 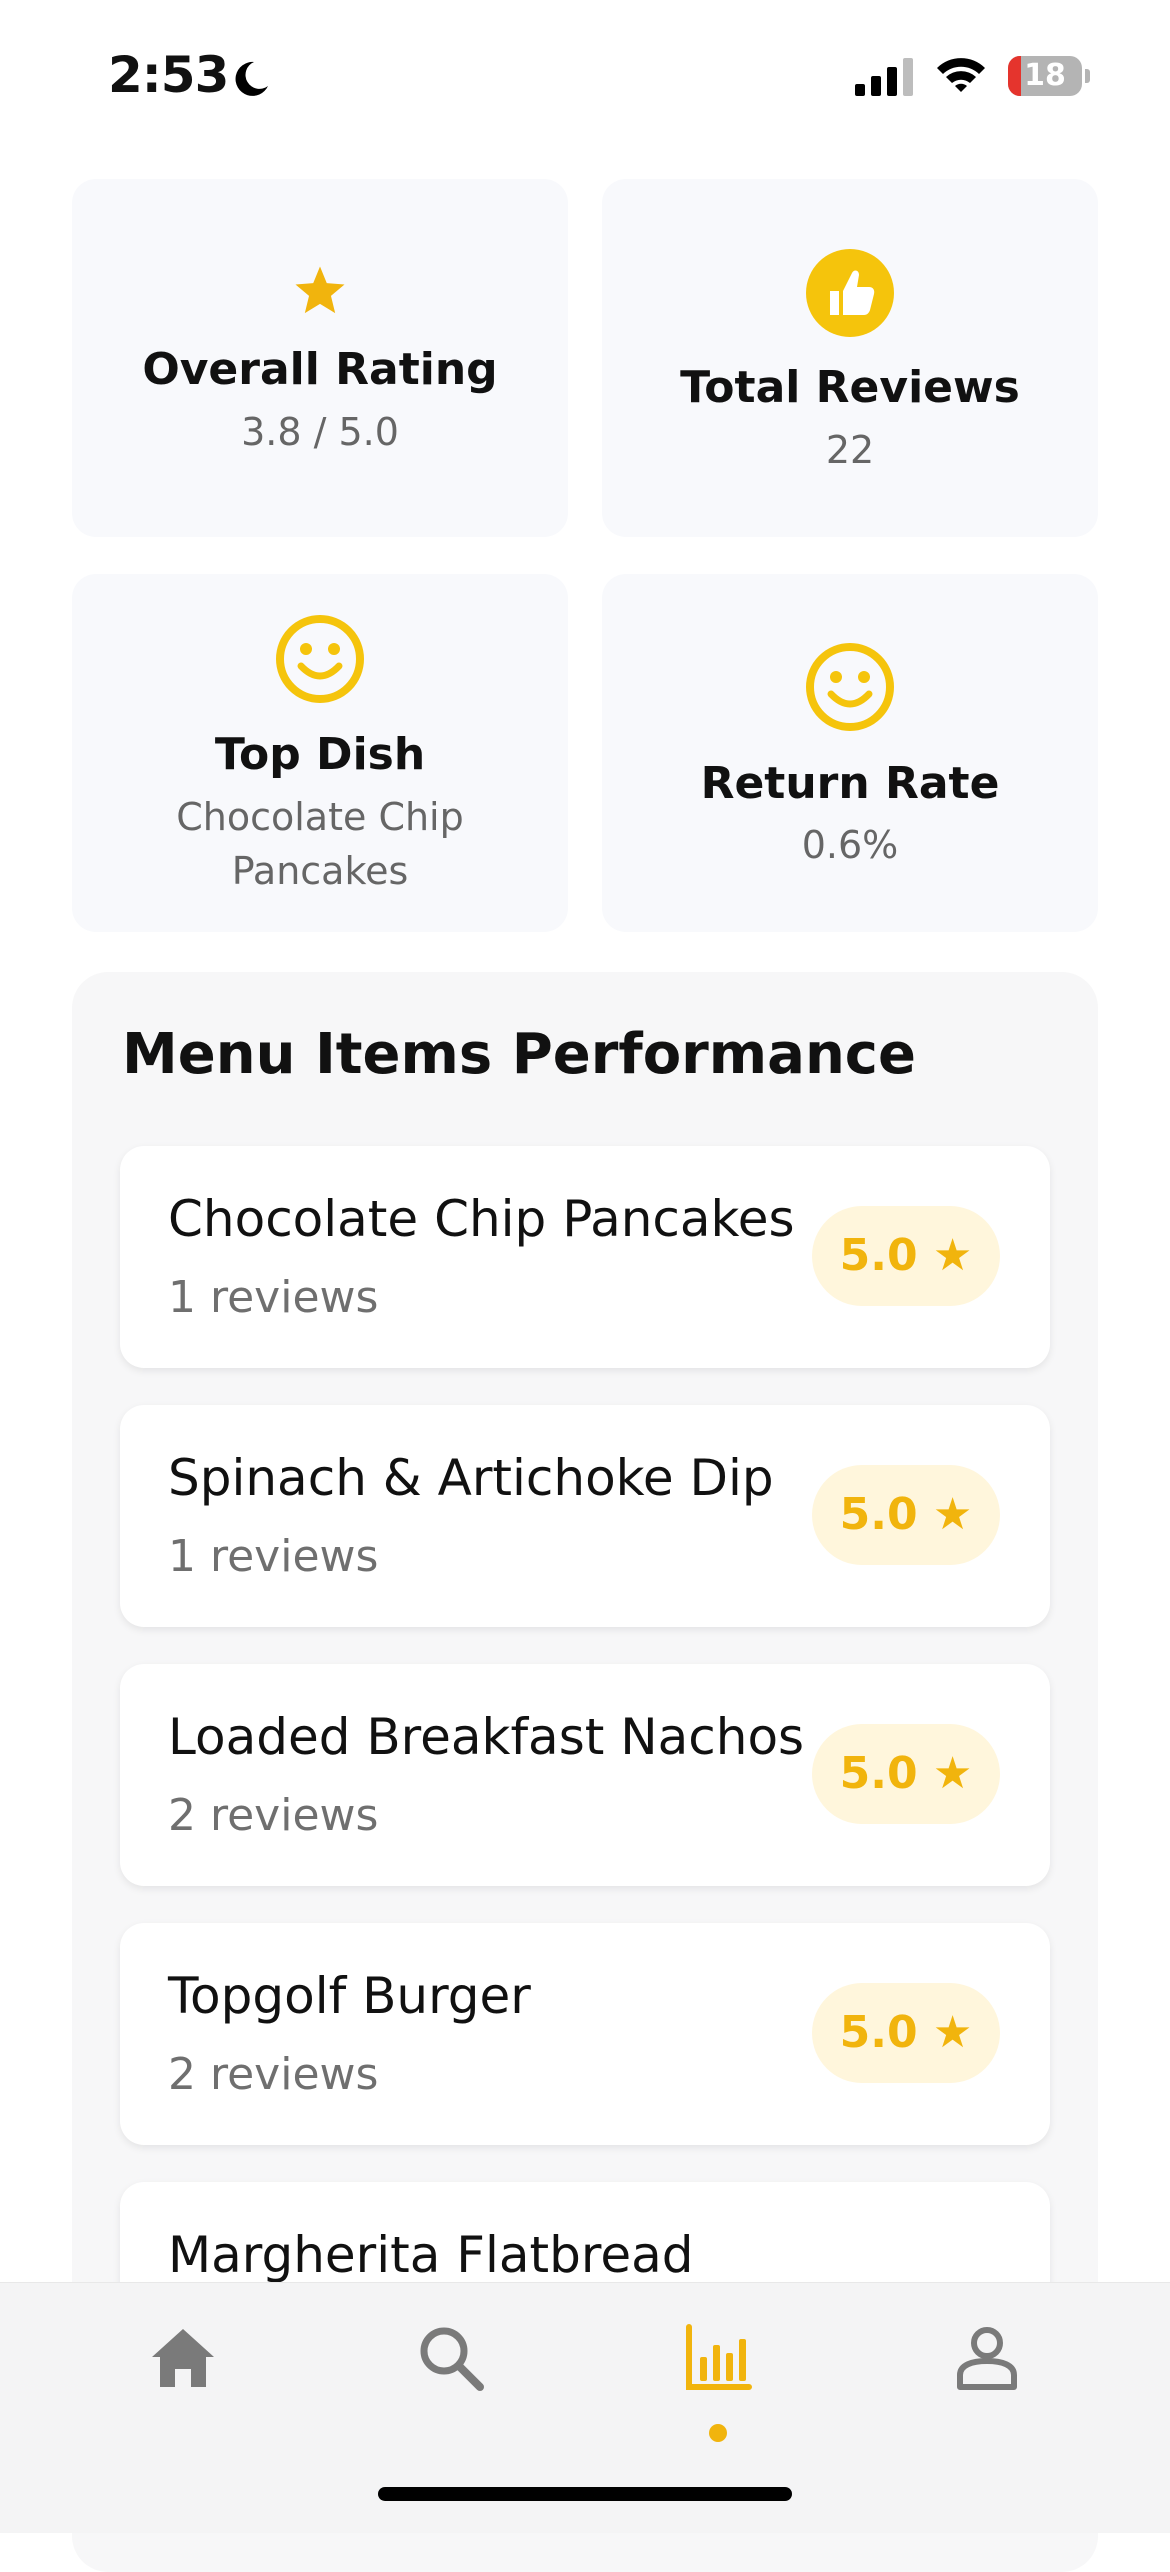 What do you see at coordinates (585, 1775) in the screenshot?
I see `menu-item-card: Loaded Breakfast Nachos 2 reviews 5.0 ★` at bounding box center [585, 1775].